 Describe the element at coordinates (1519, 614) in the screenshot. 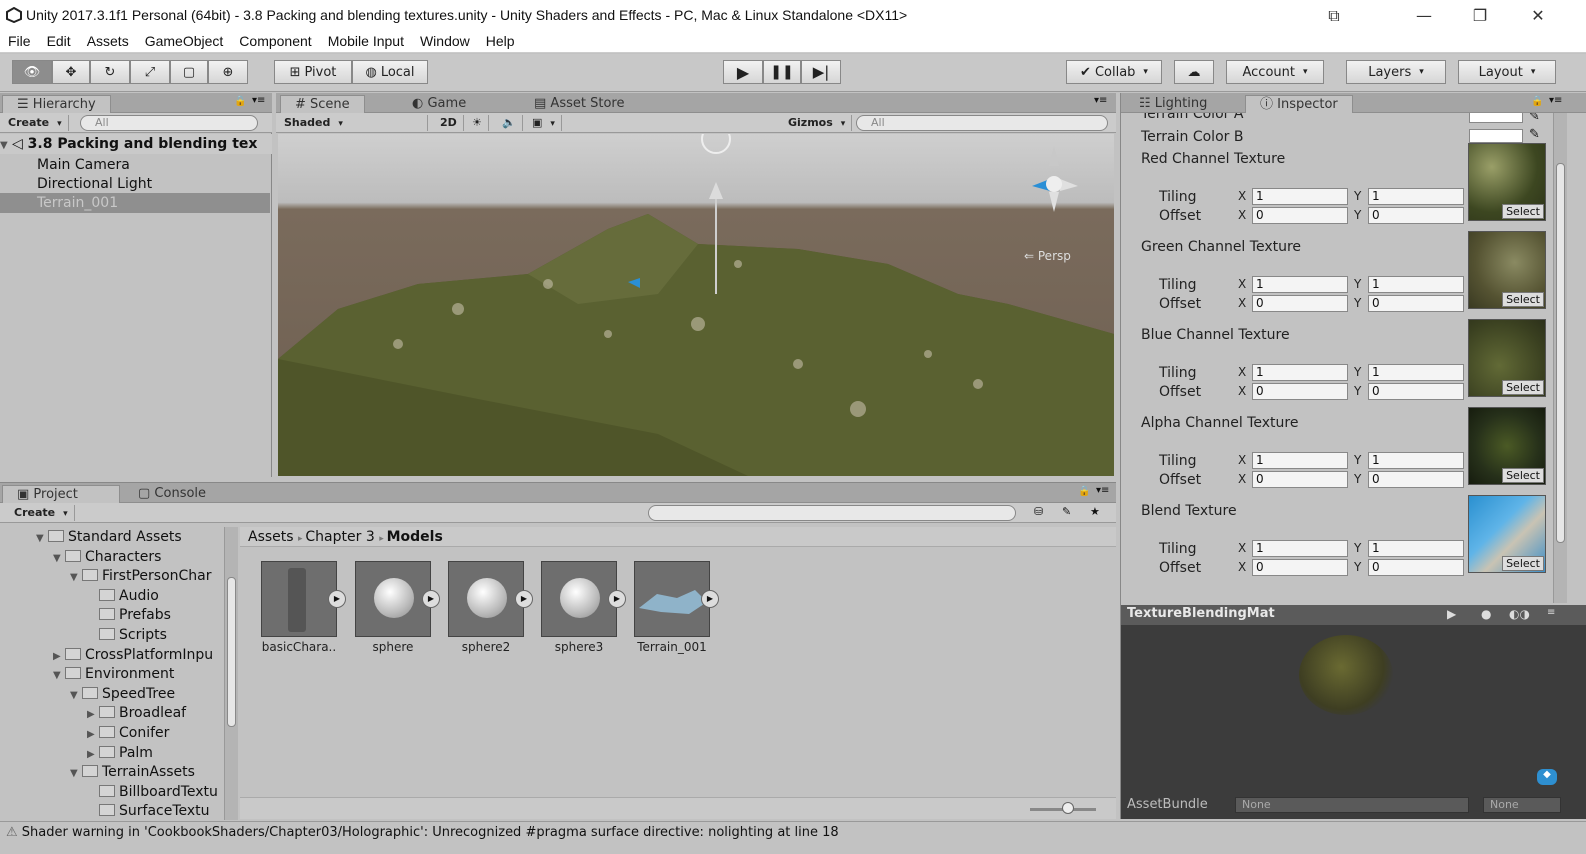

I see `preview-light-icon: ◐◑` at that location.